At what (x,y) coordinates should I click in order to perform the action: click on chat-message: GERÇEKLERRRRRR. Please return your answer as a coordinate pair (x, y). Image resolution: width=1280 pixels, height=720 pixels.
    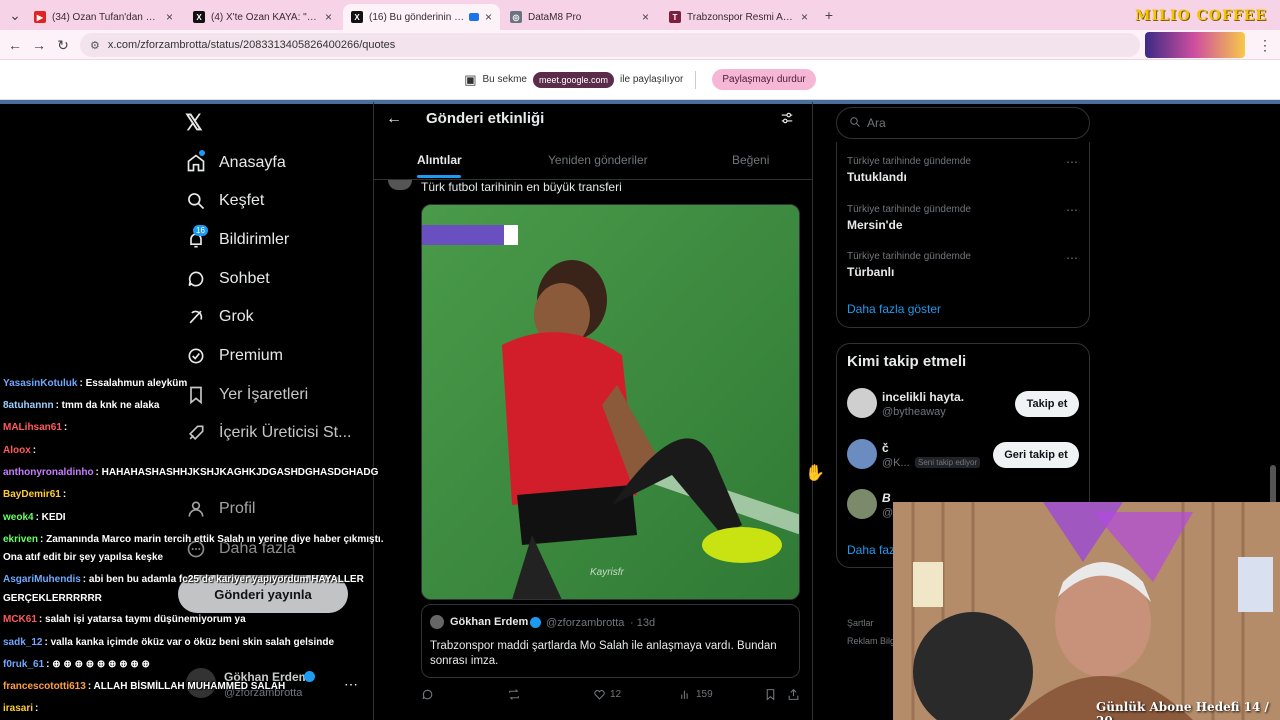
    Looking at the image, I should click on (52, 598).